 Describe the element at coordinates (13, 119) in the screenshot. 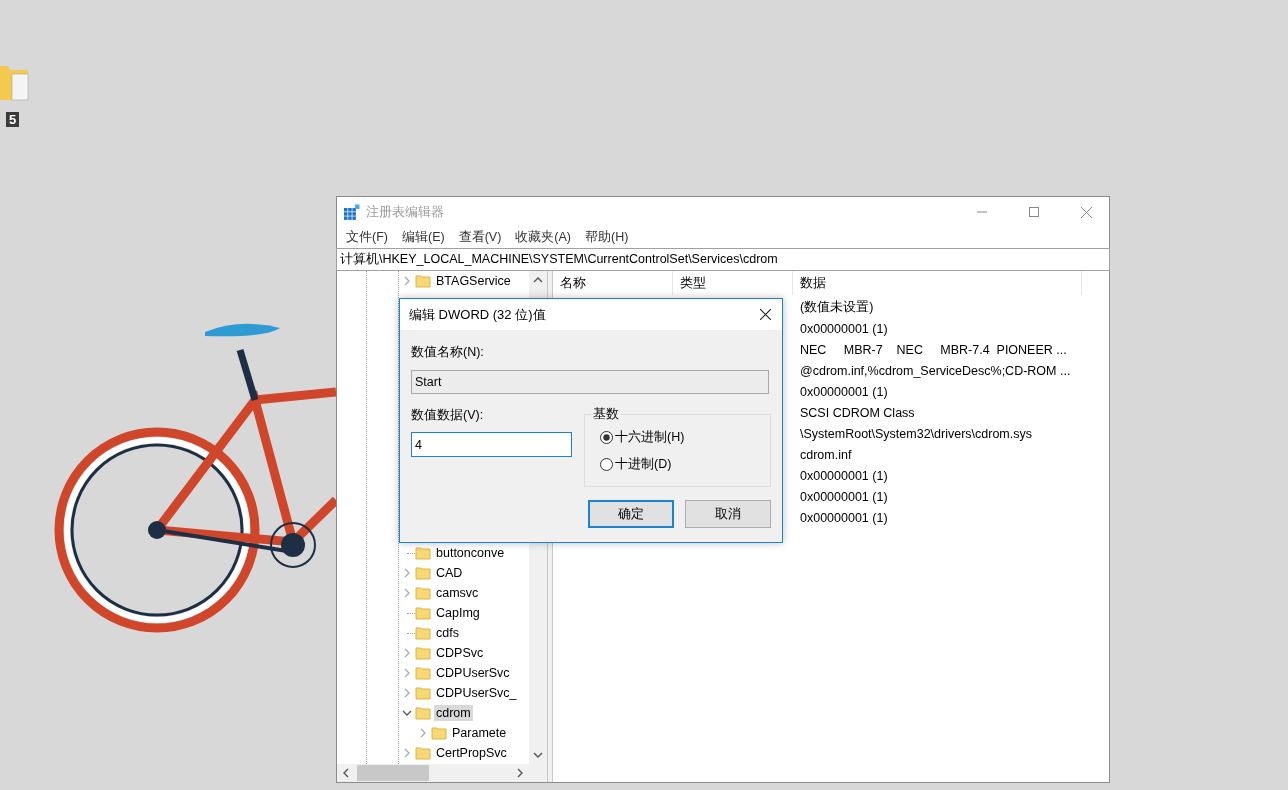

I see `desktop-icon-label: 5` at that location.